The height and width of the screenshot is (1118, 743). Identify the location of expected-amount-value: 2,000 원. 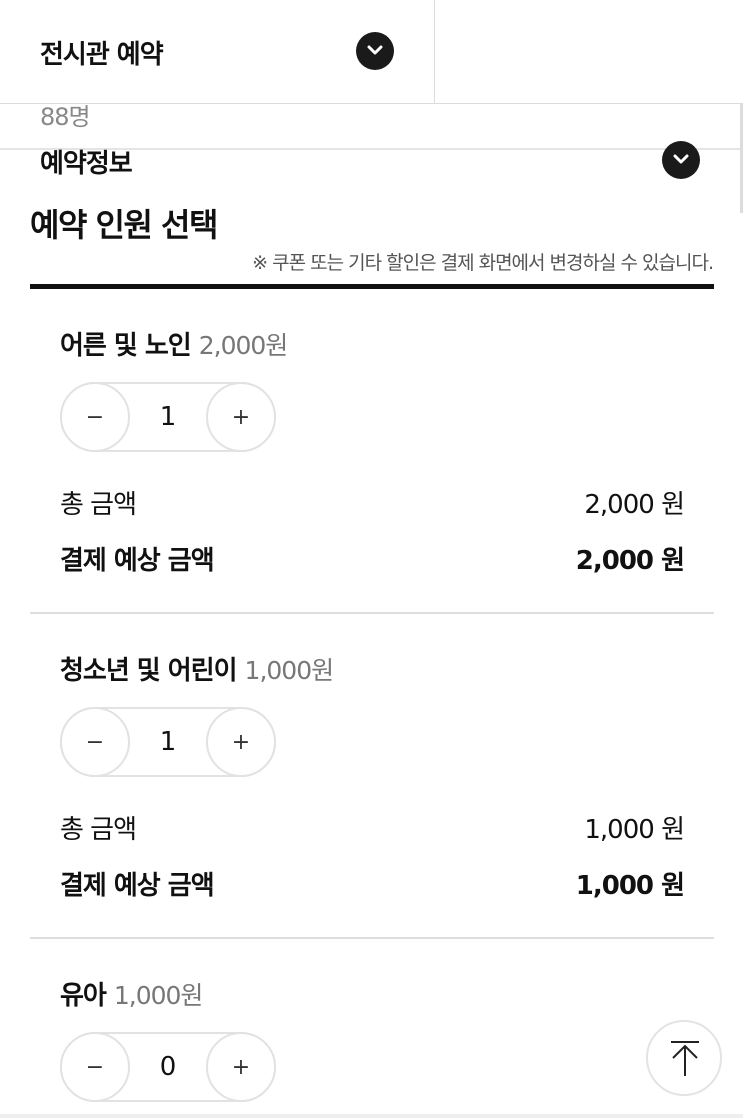
(630, 561).